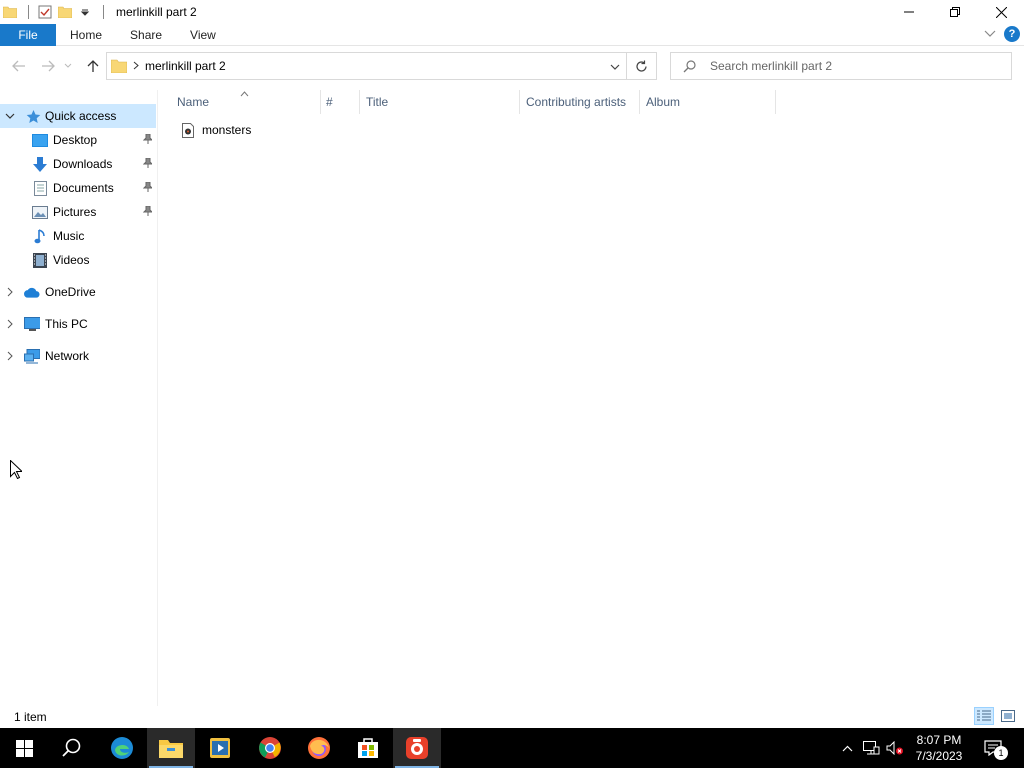 The width and height of the screenshot is (1024, 768). I want to click on title-divider, so click(103, 12).